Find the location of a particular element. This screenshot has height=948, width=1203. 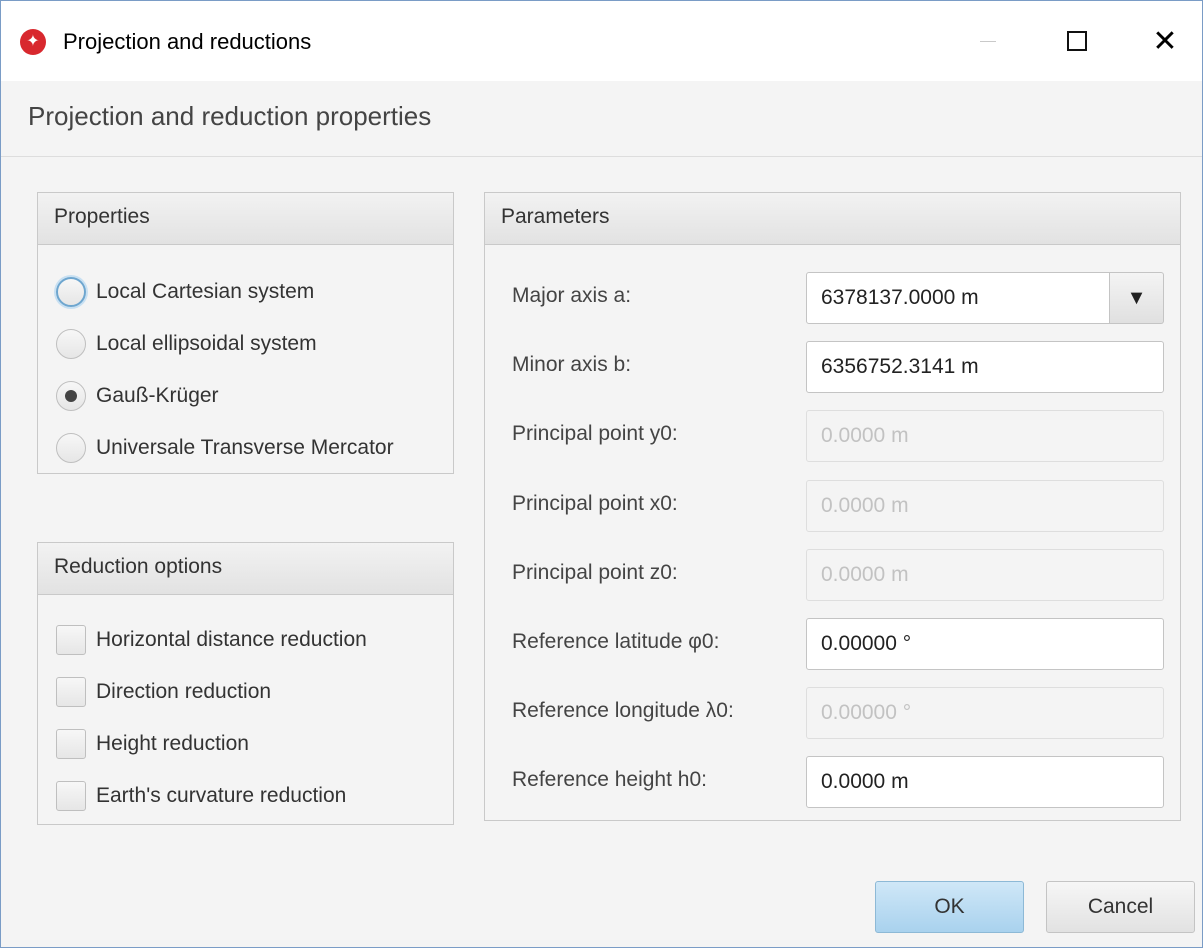

maximize-button is located at coordinates (1077, 41).